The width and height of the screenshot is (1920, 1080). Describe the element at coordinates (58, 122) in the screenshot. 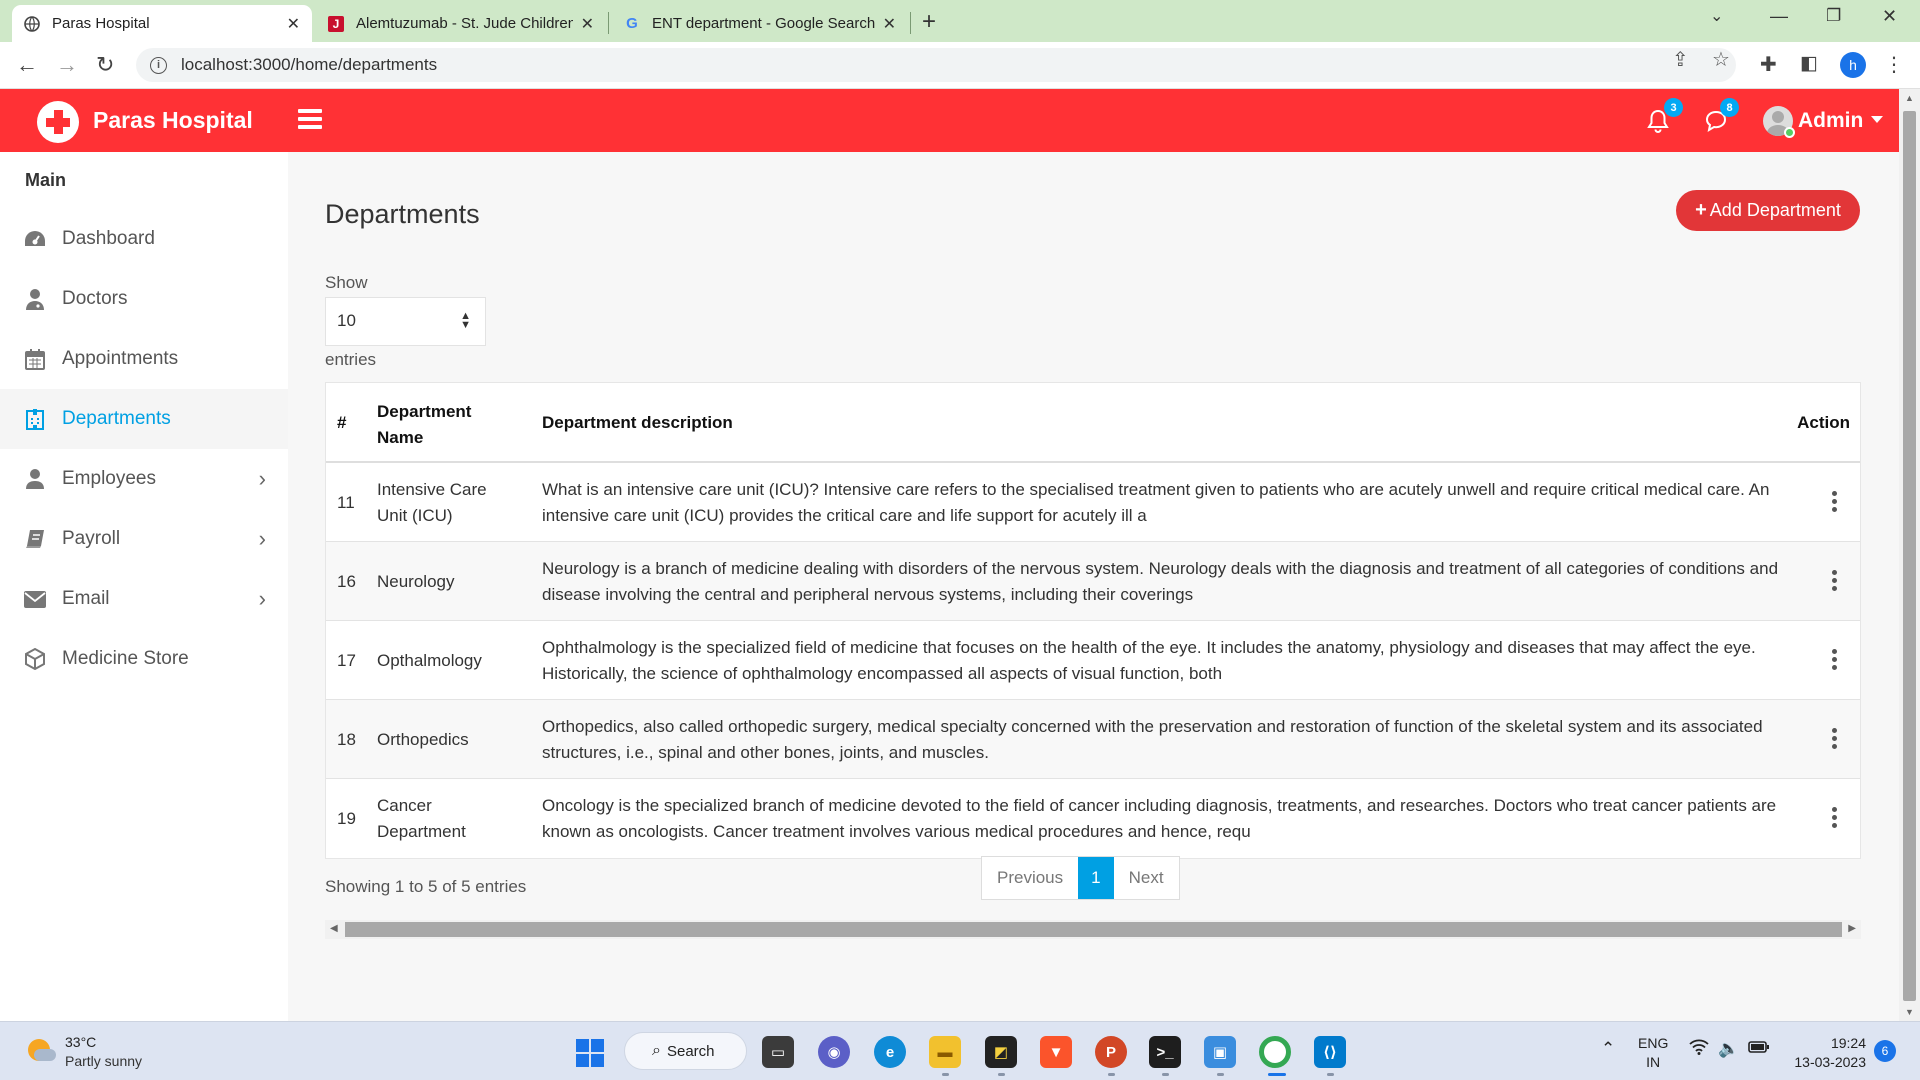

I see `hospital-cross-logo-icon` at that location.